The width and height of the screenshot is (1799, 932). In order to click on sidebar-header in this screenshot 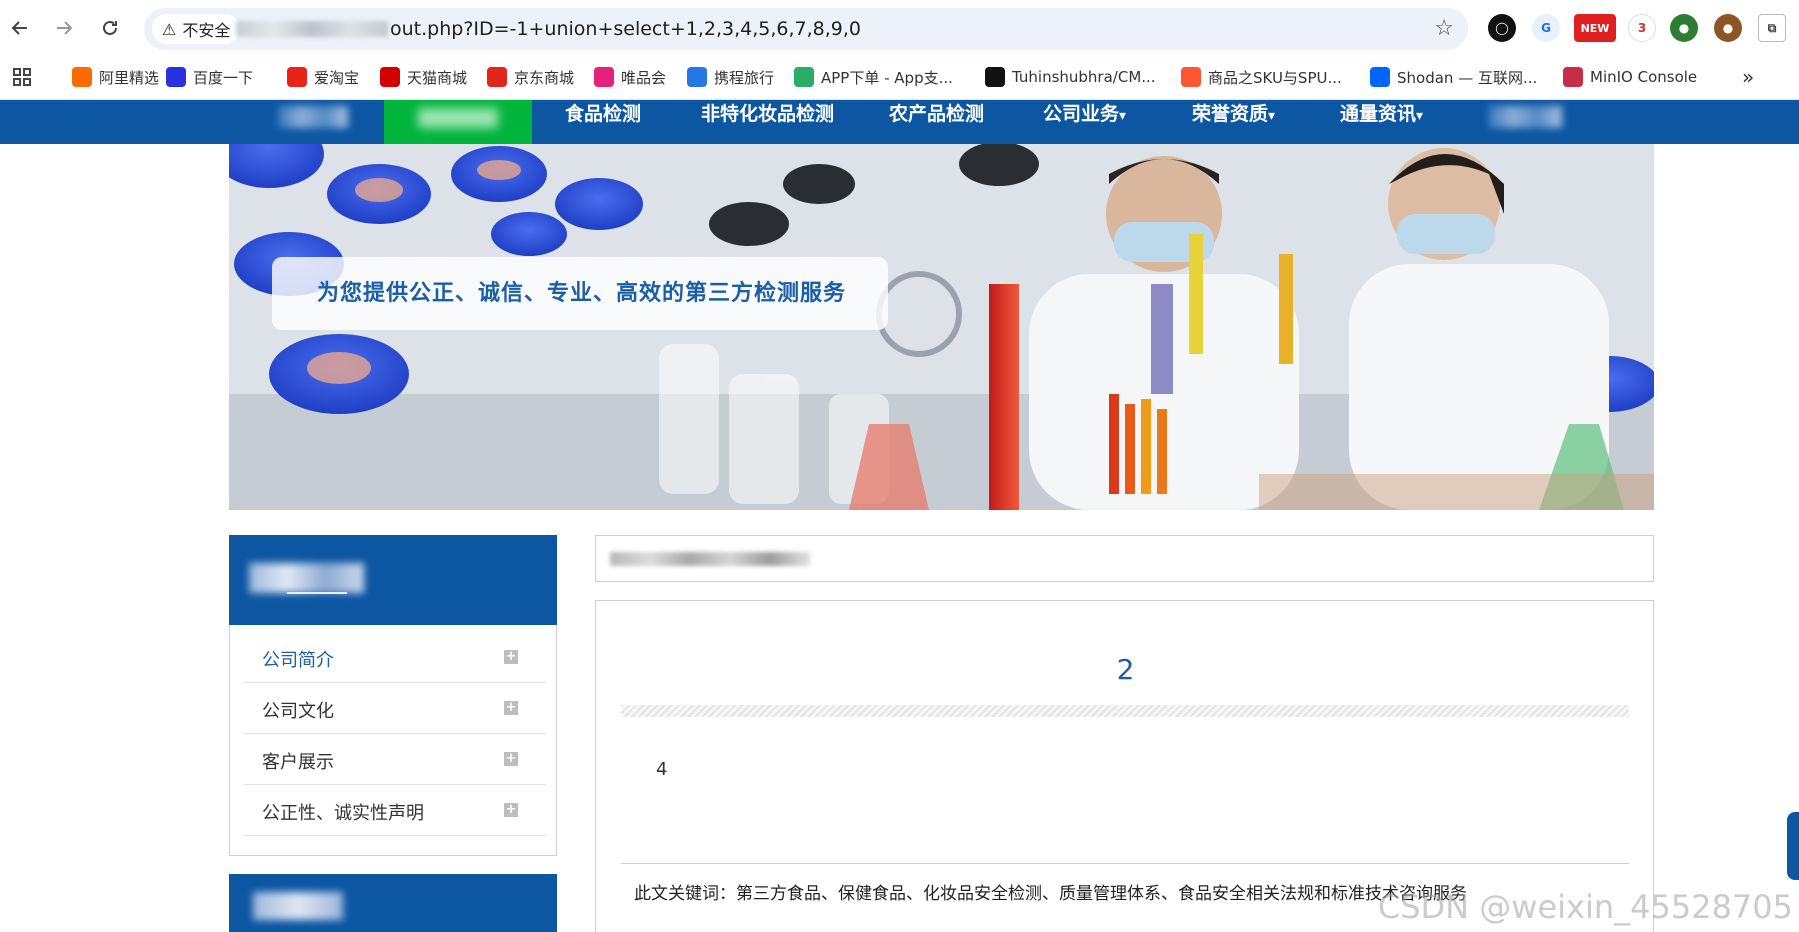, I will do `click(393, 580)`.